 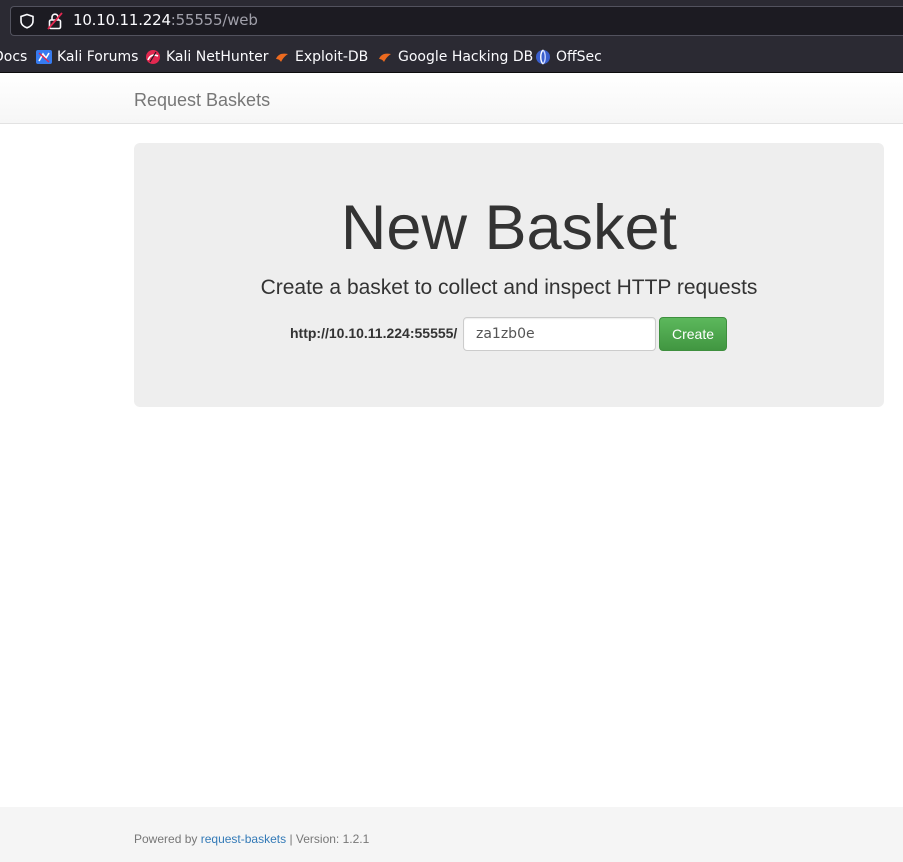 I want to click on browser-toolbar: 10.10.11.224:55555/web, so click(x=451, y=20).